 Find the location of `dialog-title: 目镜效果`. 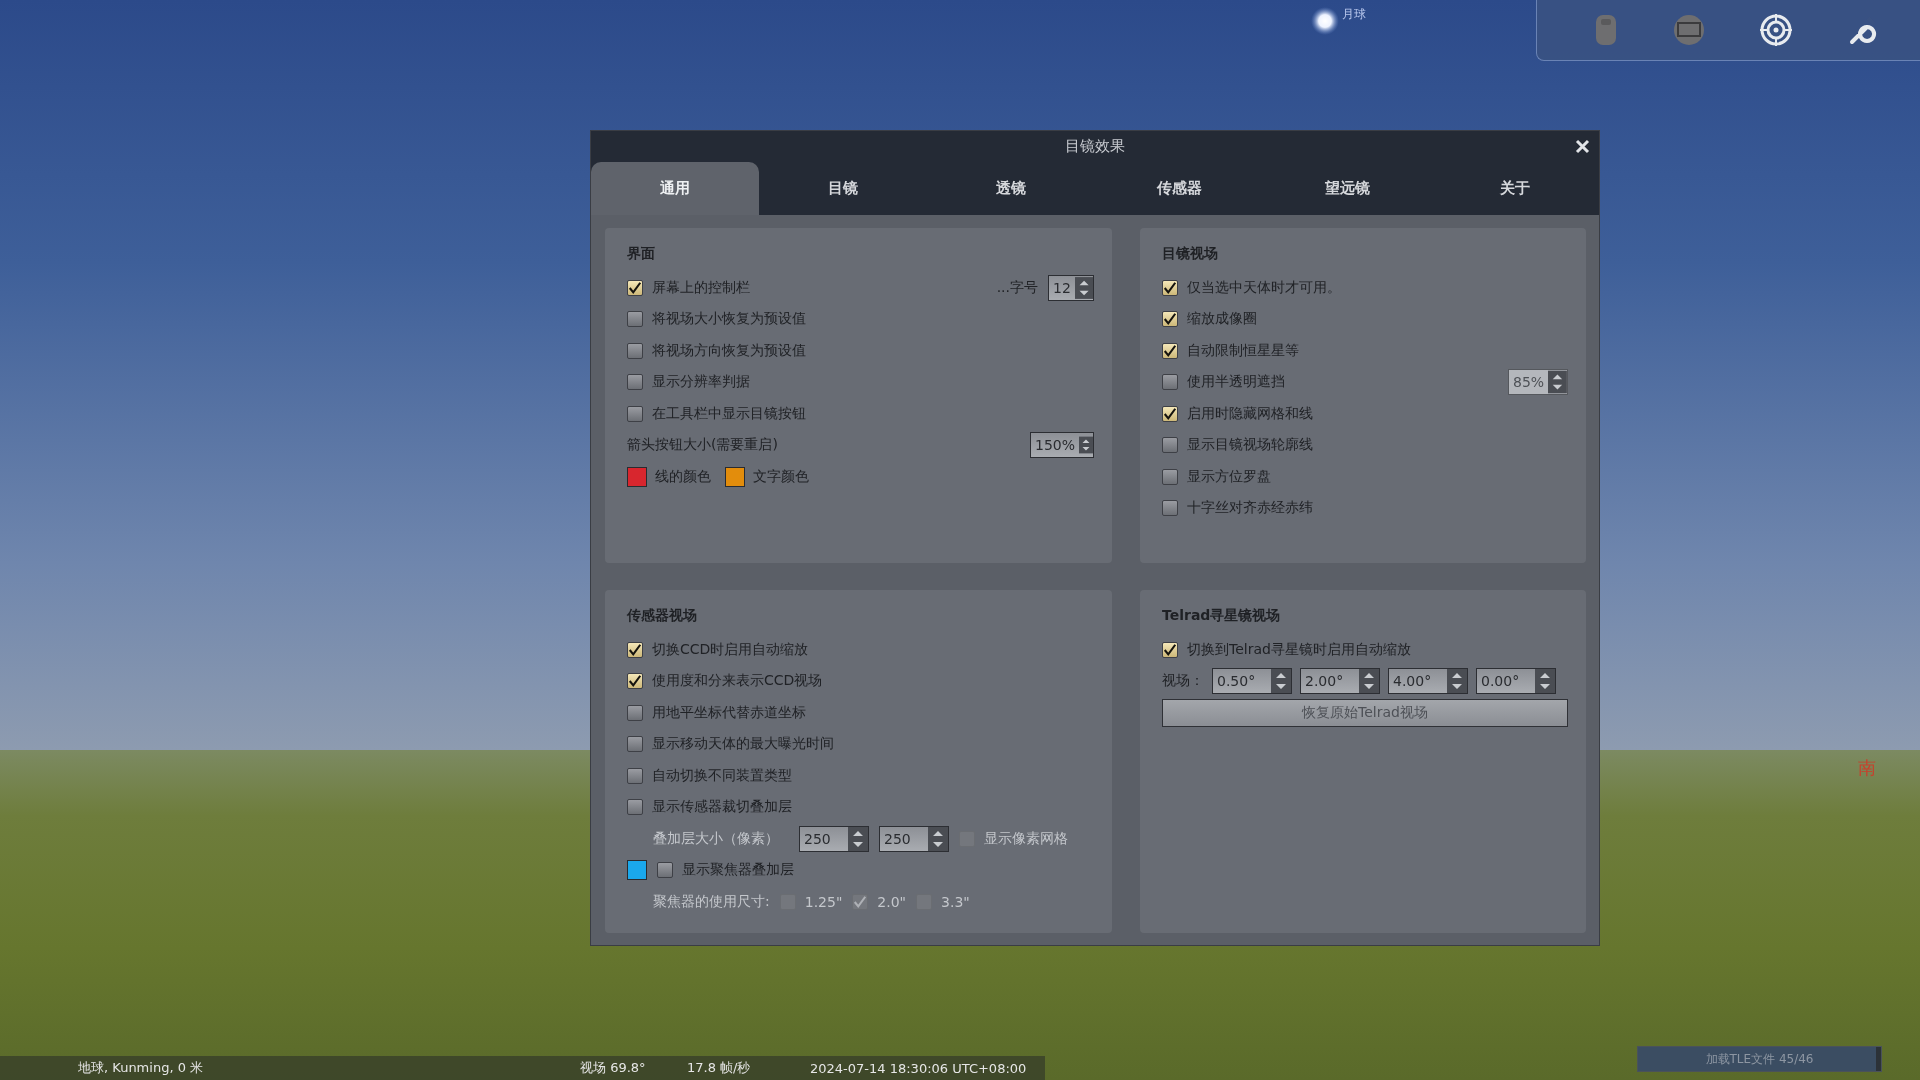

dialog-title: 目镜效果 is located at coordinates (1095, 146).